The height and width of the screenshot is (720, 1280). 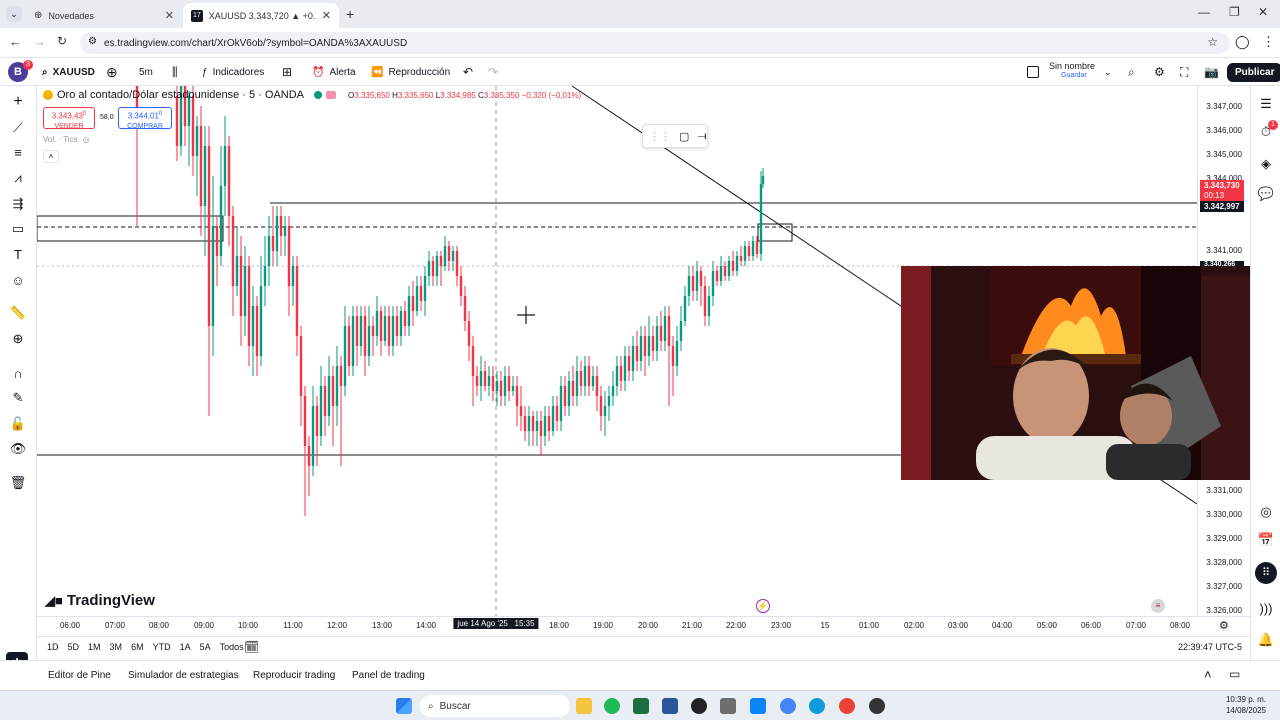 I want to click on stay-drawing-icon: ✎, so click(x=18, y=398).